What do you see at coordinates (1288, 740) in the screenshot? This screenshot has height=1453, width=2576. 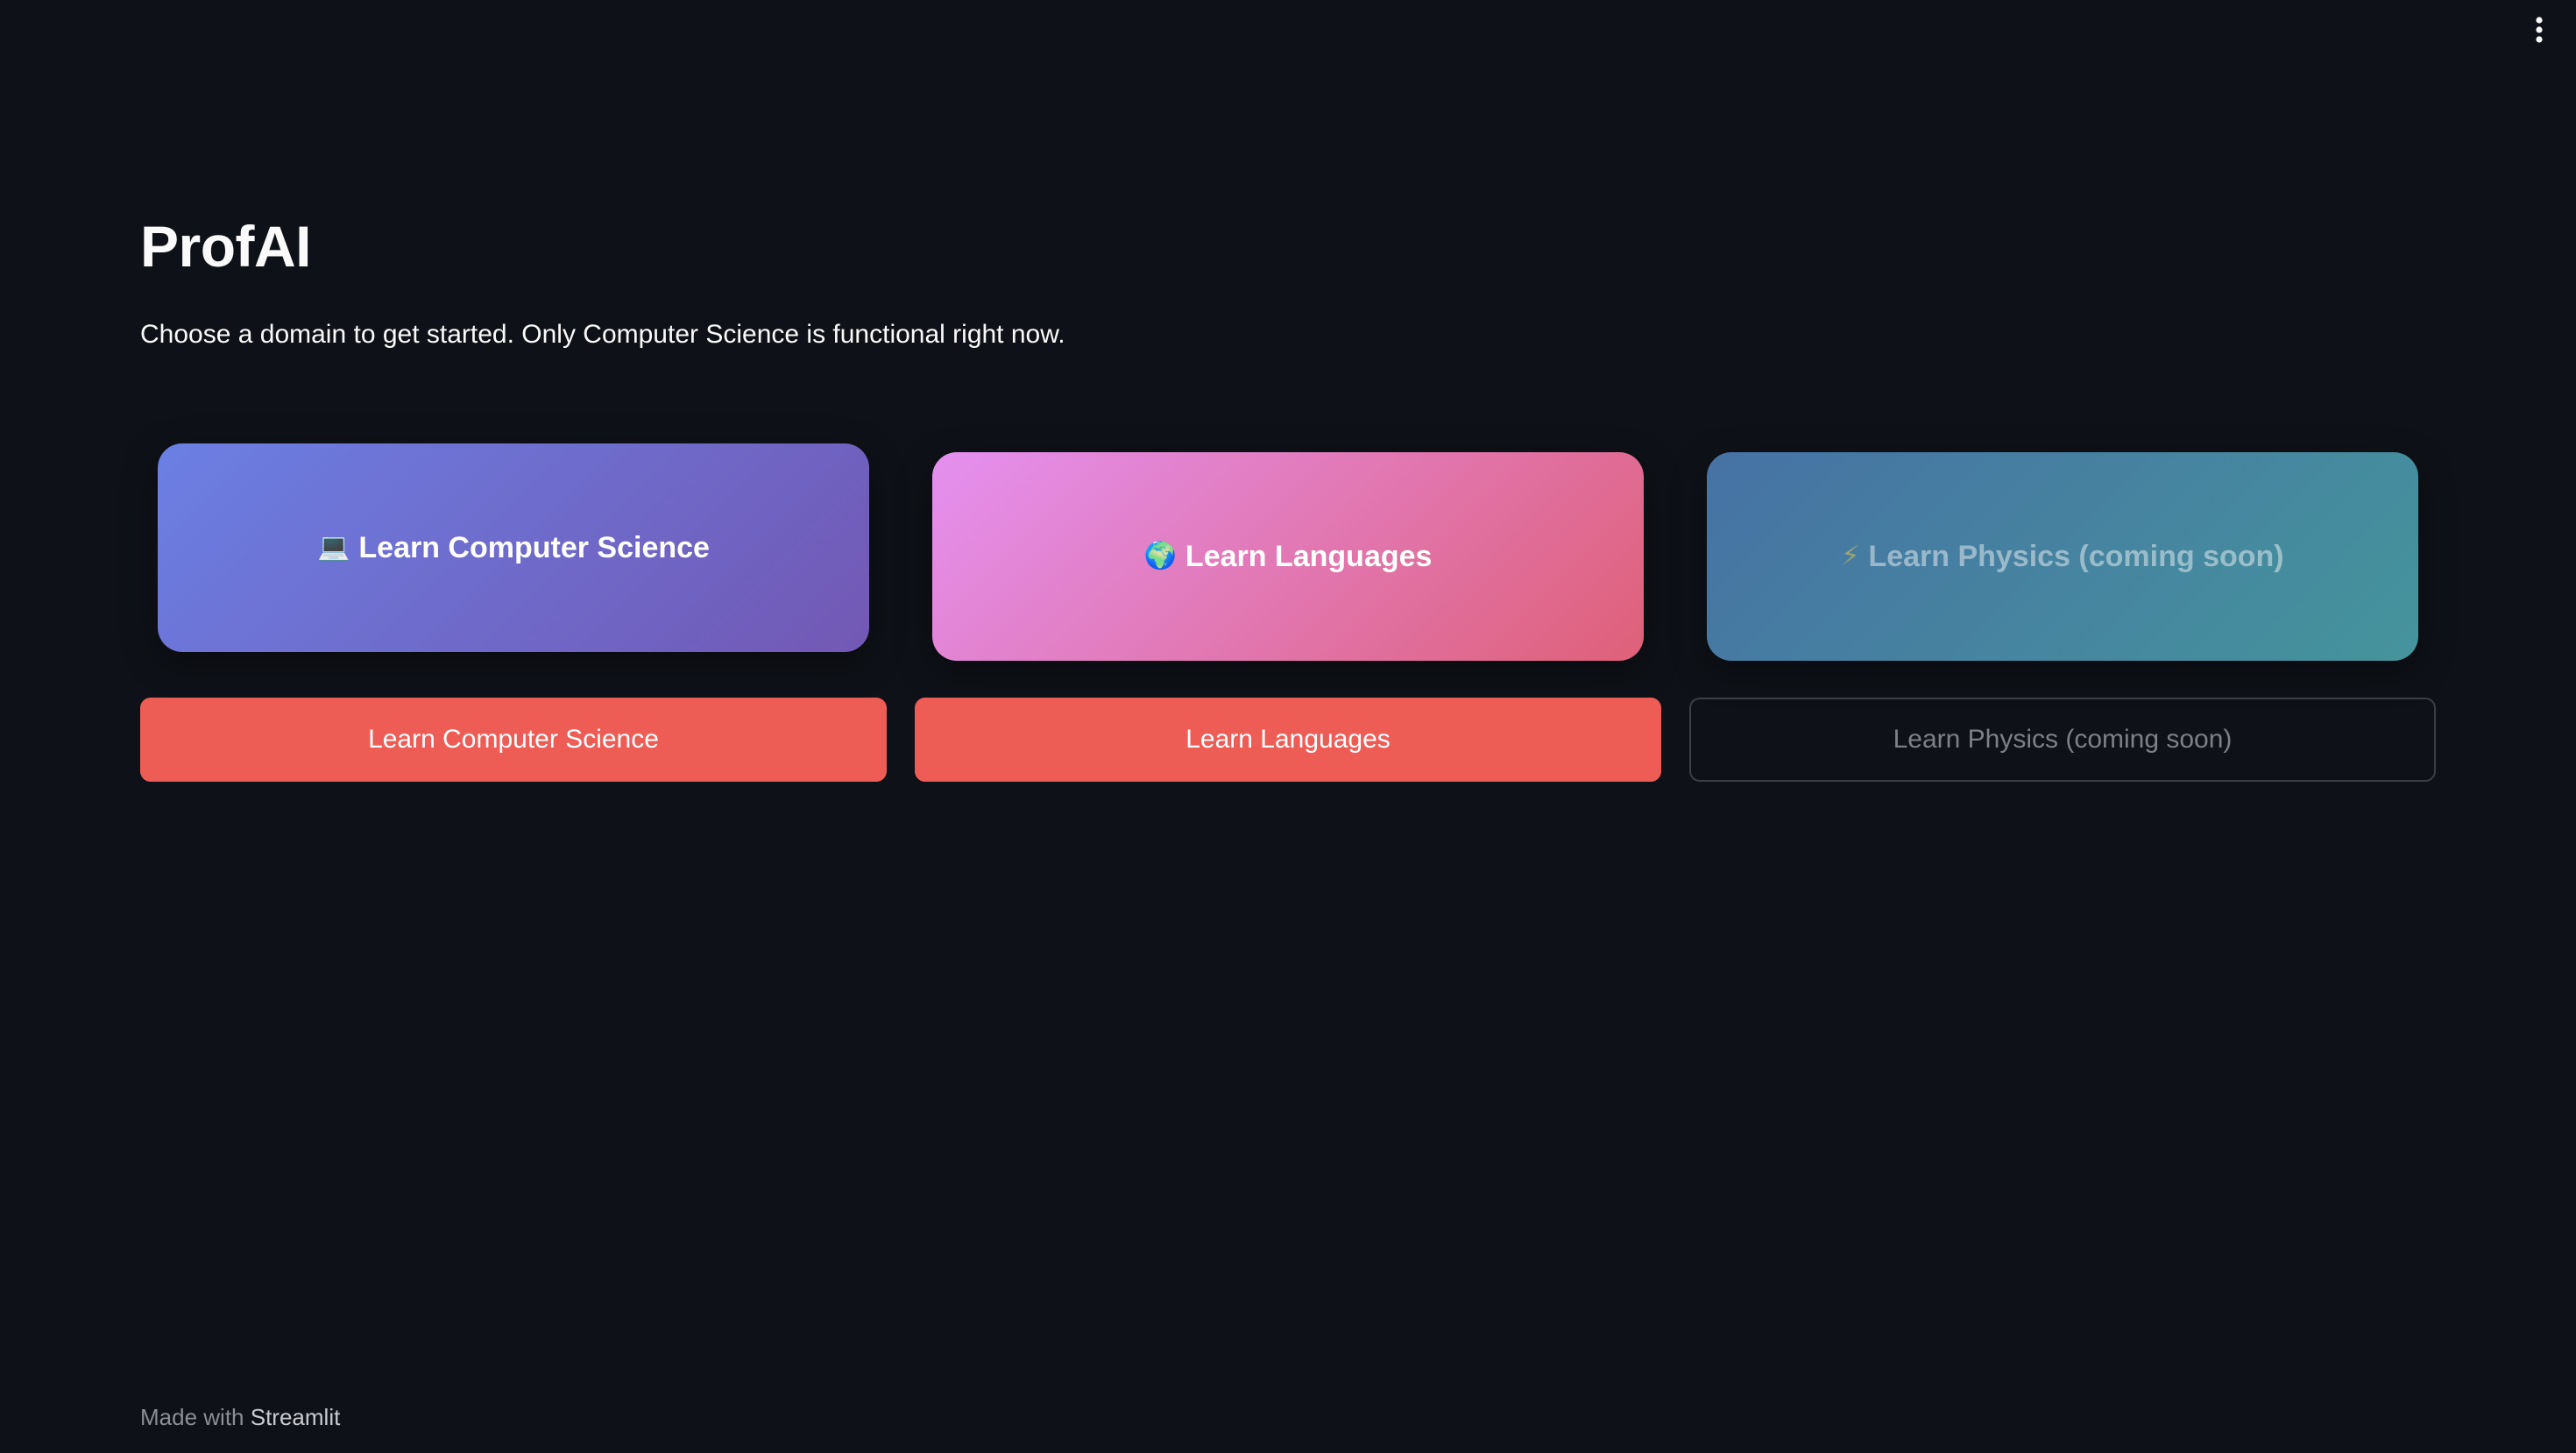 I see `learn-languages-button: Learn Languages` at bounding box center [1288, 740].